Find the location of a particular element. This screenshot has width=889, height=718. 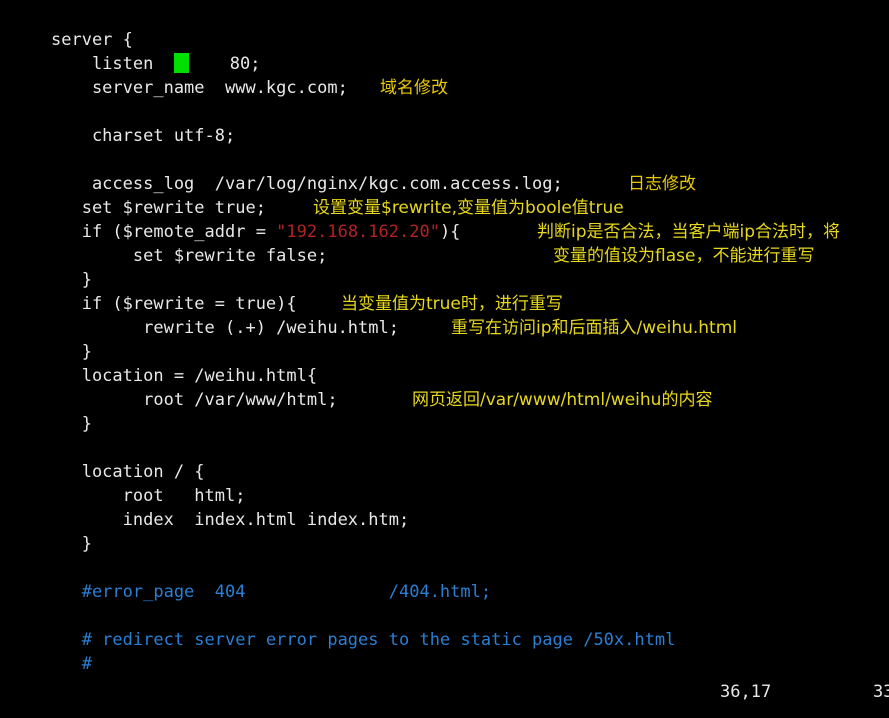

code-annotation: 日志修改 is located at coordinates (662, 184).